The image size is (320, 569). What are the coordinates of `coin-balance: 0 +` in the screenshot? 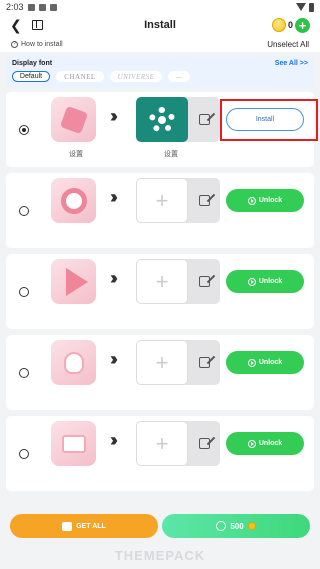 It's located at (290, 25).